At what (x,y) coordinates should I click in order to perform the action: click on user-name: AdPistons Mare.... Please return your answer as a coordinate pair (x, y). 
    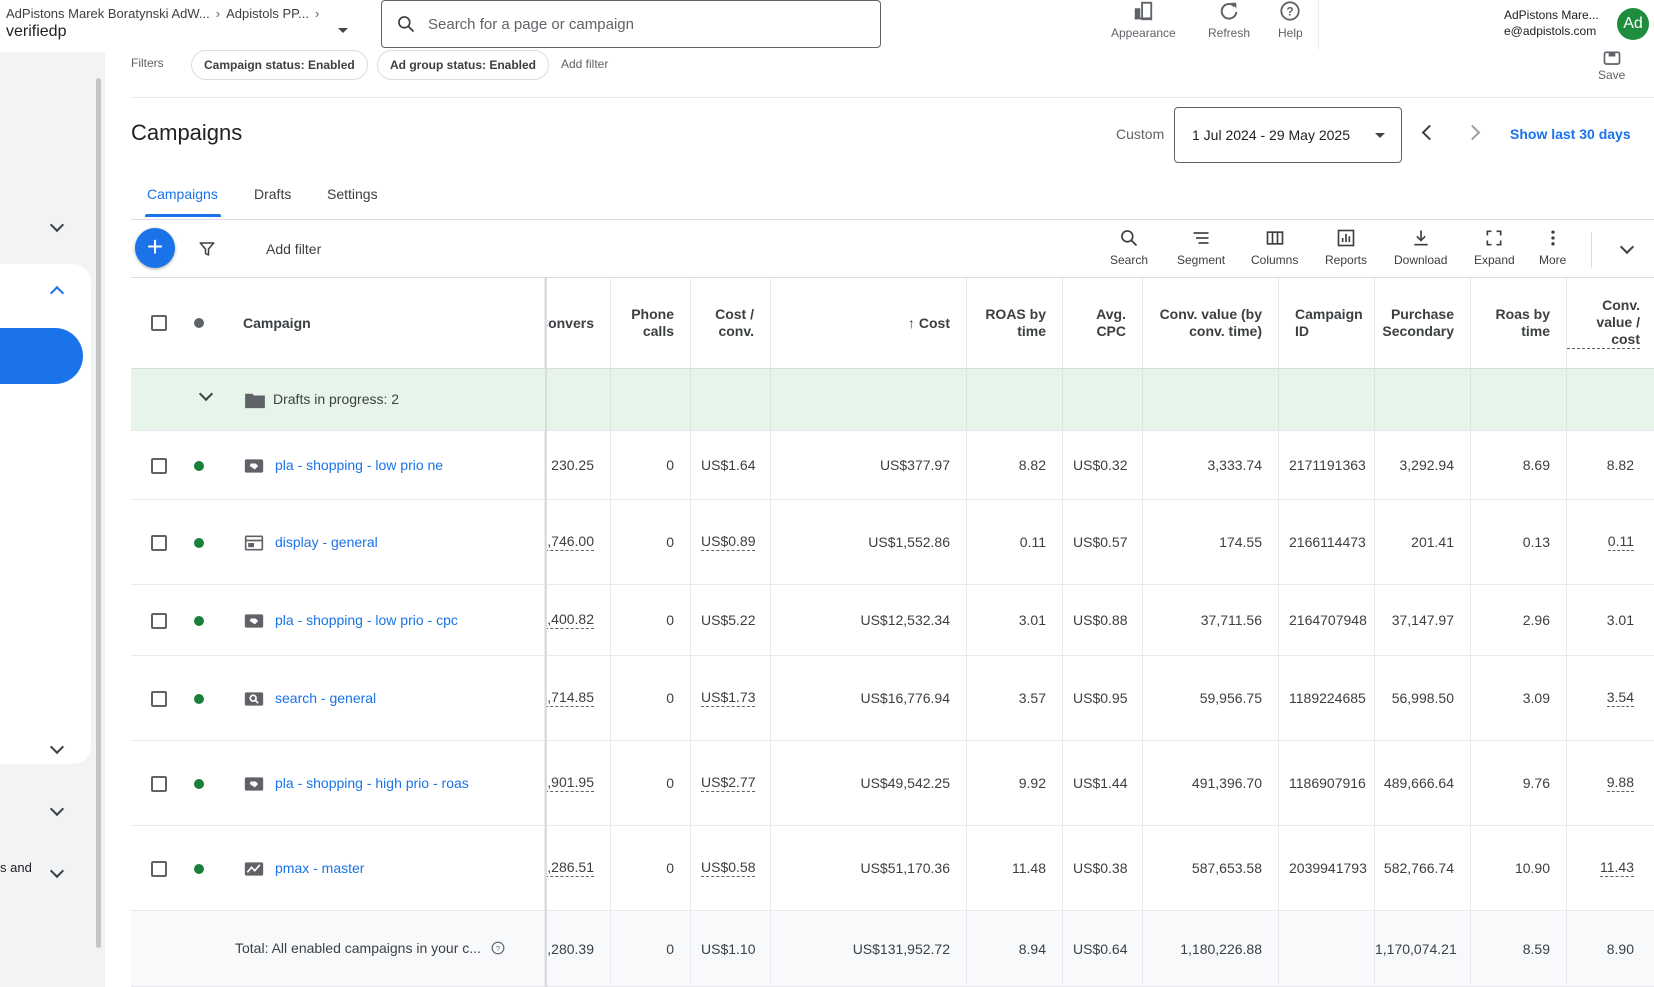
    Looking at the image, I should click on (1551, 15).